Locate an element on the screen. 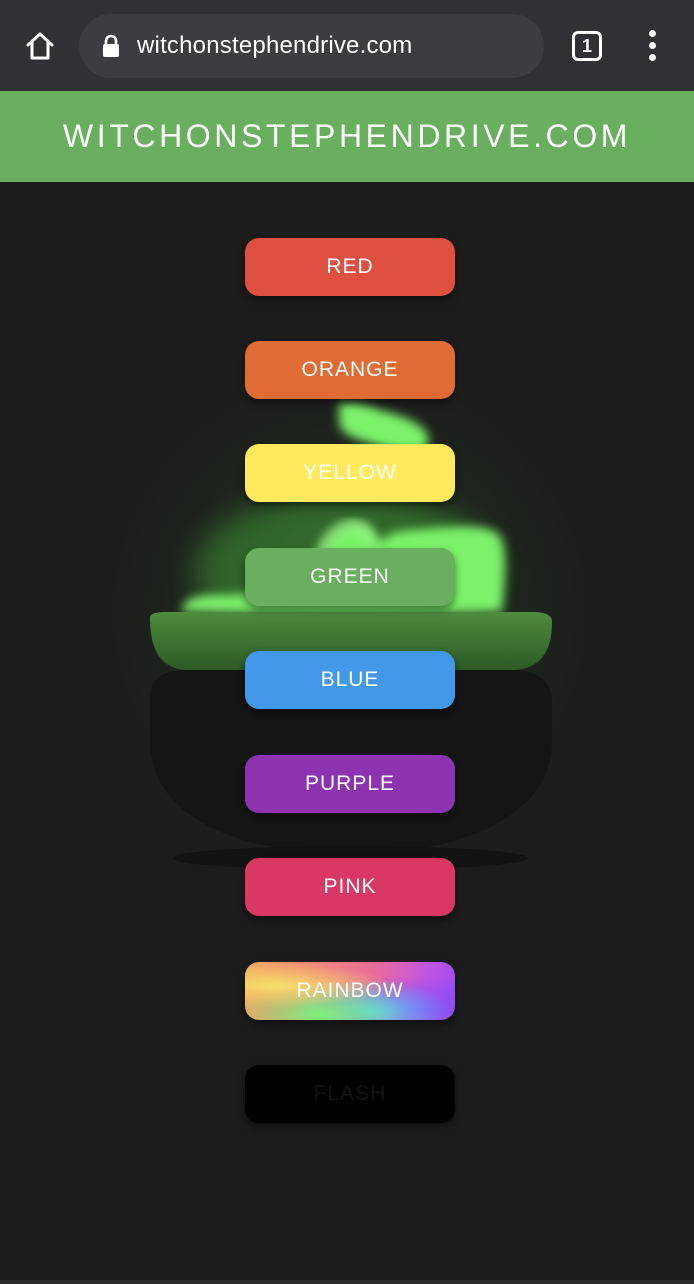 Image resolution: width=694 pixels, height=1284 pixels. tab-switcher-icon: 1 is located at coordinates (587, 46).